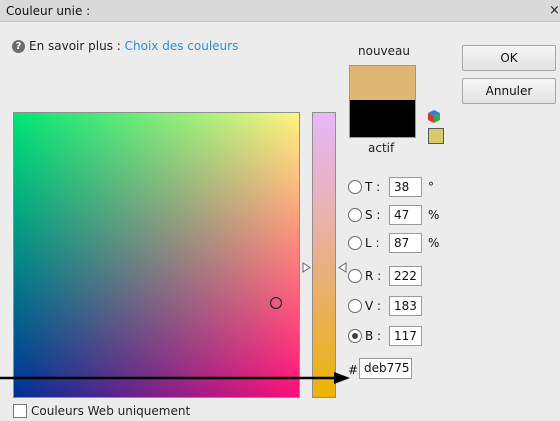 This screenshot has width=560, height=421. Describe the element at coordinates (382, 119) in the screenshot. I see `current-color-swatch` at that location.